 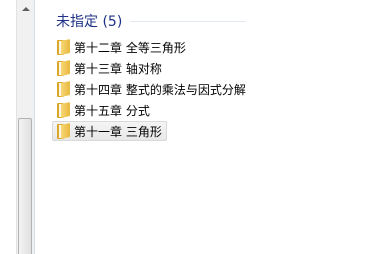 What do you see at coordinates (160, 89) in the screenshot?
I see `folder-item-label: 第十四章 整式的乘法与因式分解` at bounding box center [160, 89].